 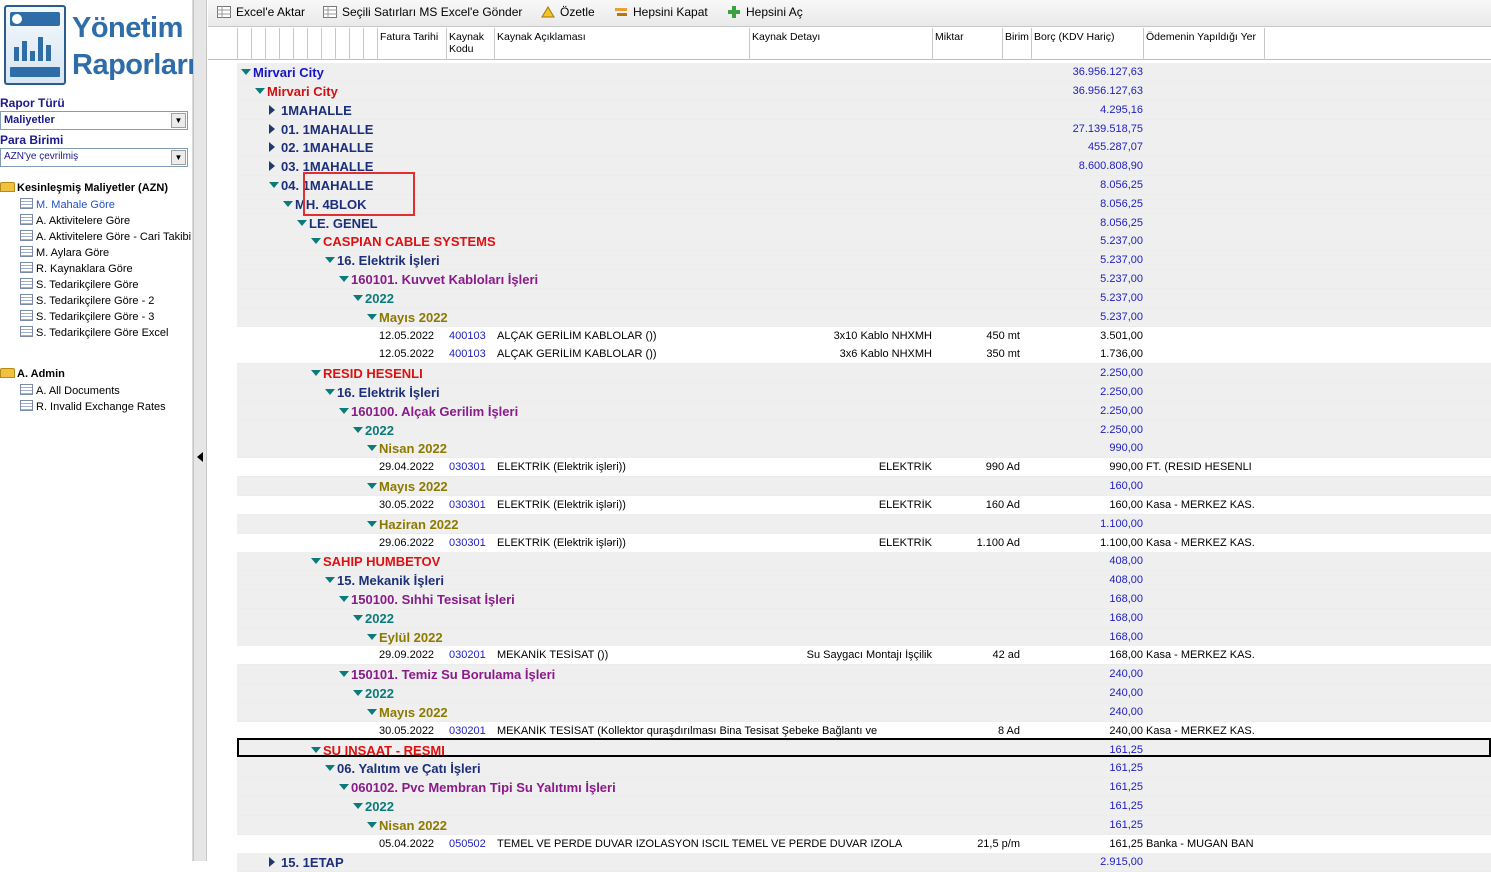 I want to click on group-row: CASPIAN CABLE SYSTEMS 5.237,00, so click(x=849, y=242).